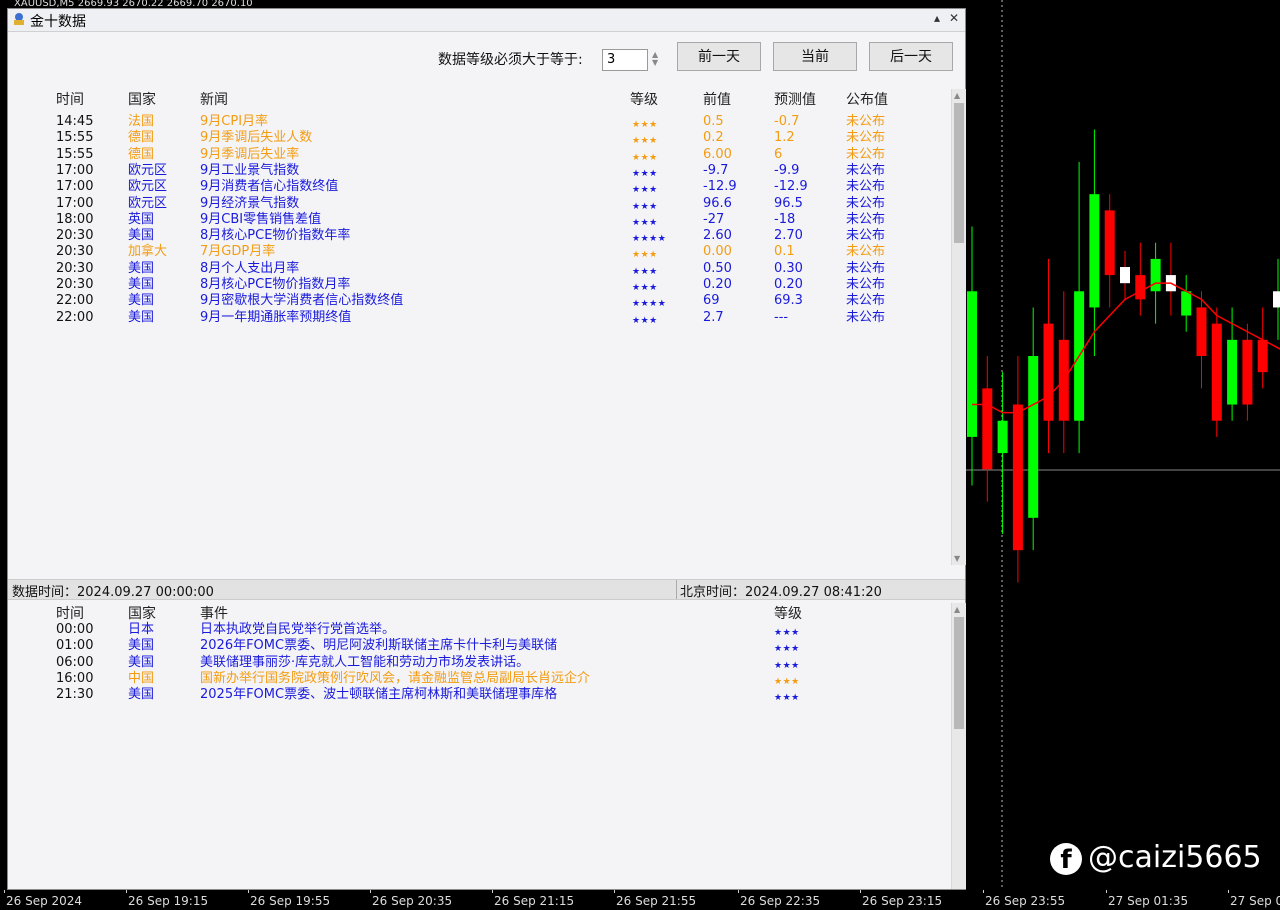 The width and height of the screenshot is (1280, 910). Describe the element at coordinates (458, 252) in the screenshot. I see `news-row: 20:30 加拿大 7月GDP月率 ★★★ 0.00 0.1 未公布` at that location.